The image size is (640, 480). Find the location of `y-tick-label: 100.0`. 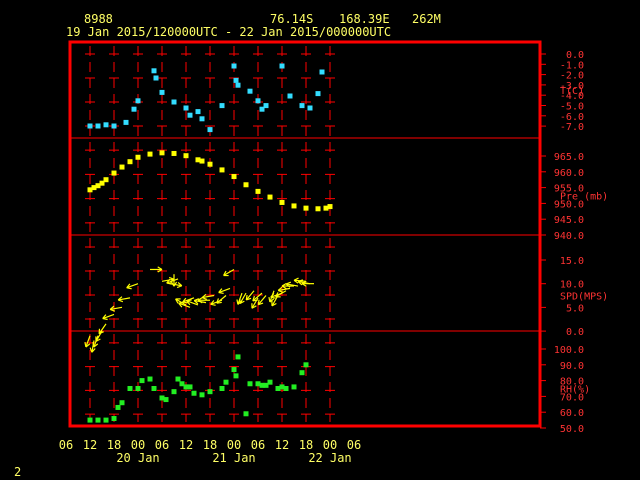

y-tick-label: 100.0 is located at coordinates (569, 350).